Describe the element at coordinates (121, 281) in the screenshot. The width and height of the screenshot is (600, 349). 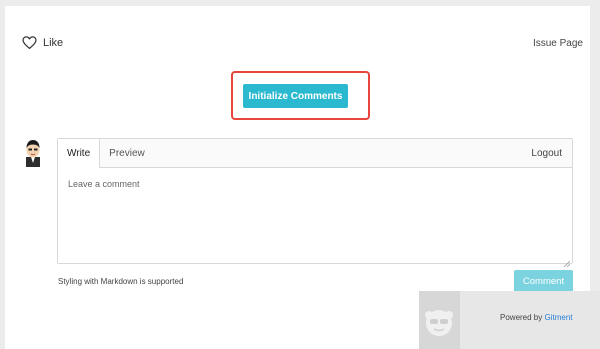
I see `markdown-note: Styling with Markdown is supported` at that location.